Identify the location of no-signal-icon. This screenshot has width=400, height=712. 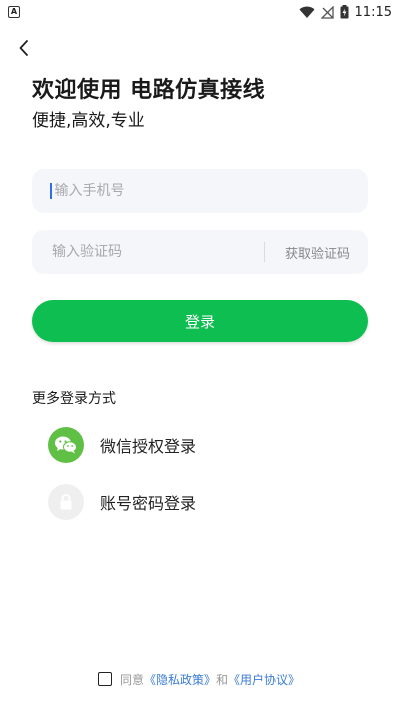
(327, 12).